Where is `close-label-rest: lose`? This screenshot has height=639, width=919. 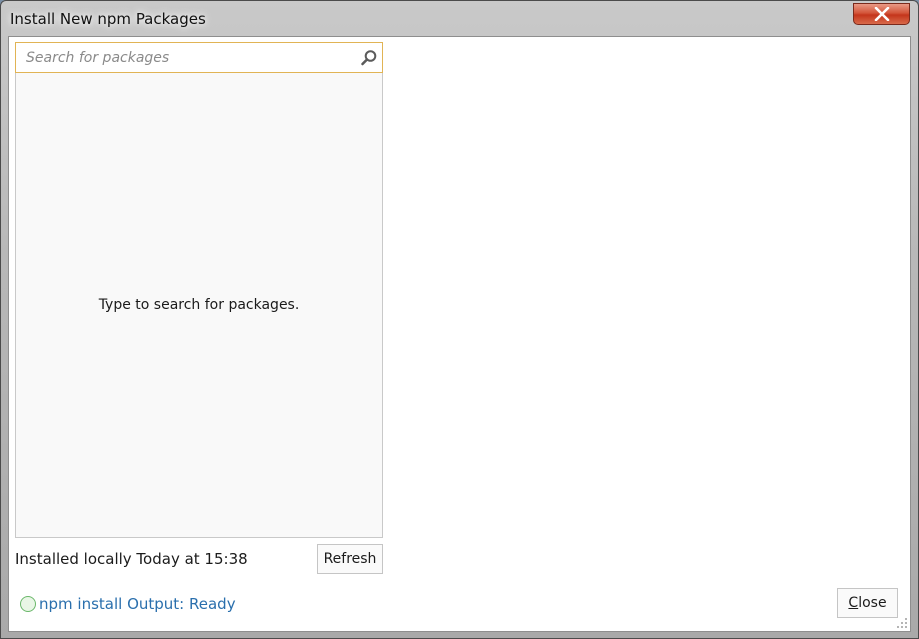 close-label-rest: lose is located at coordinates (872, 603).